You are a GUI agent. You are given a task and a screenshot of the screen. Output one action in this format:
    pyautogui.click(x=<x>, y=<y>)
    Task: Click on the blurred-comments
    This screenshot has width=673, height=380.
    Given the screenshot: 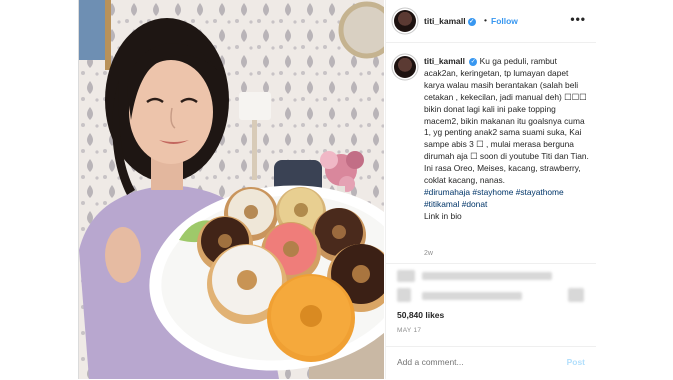 What is the action you would take?
    pyautogui.click(x=491, y=285)
    